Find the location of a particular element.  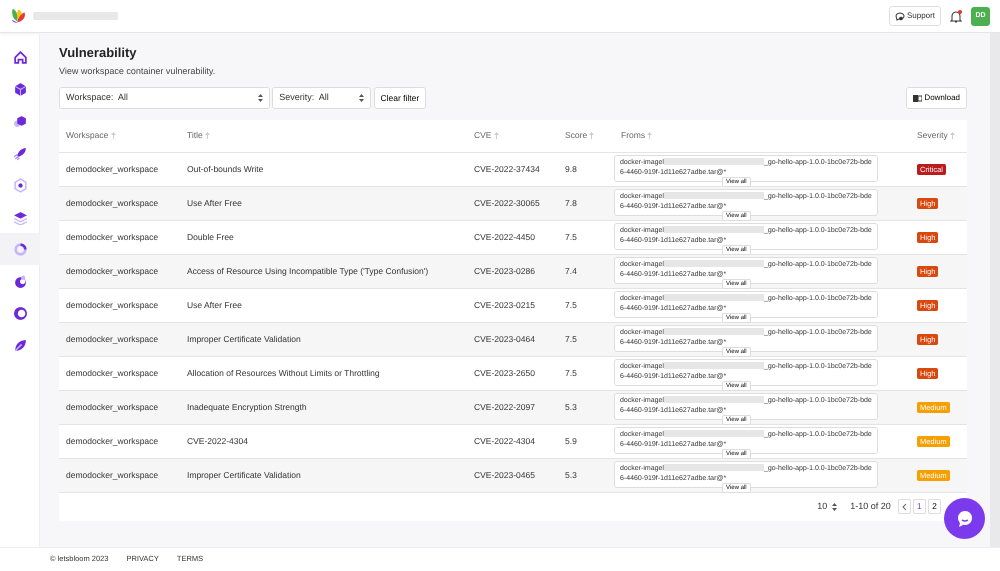

table-cell: Allocation of Resources Without Limits or Throttling is located at coordinates (283, 373).